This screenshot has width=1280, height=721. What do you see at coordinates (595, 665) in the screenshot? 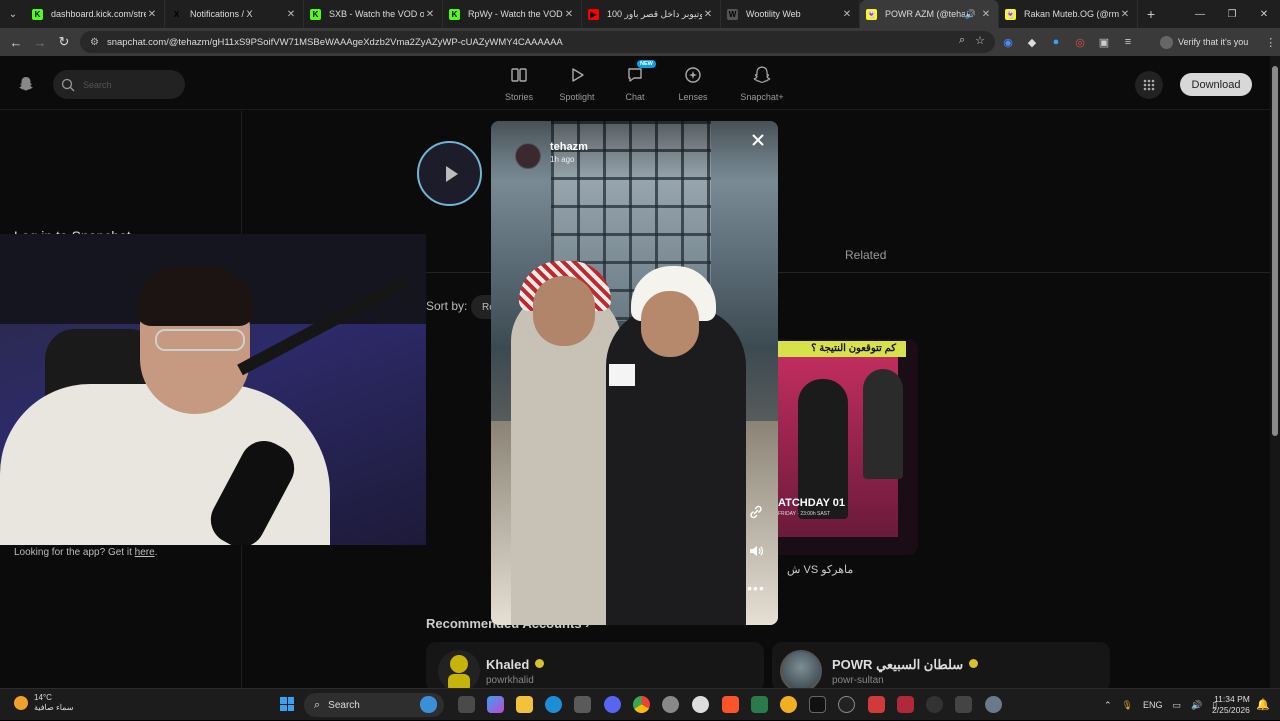
I see `account-card: Khaled powrkhalid` at bounding box center [595, 665].